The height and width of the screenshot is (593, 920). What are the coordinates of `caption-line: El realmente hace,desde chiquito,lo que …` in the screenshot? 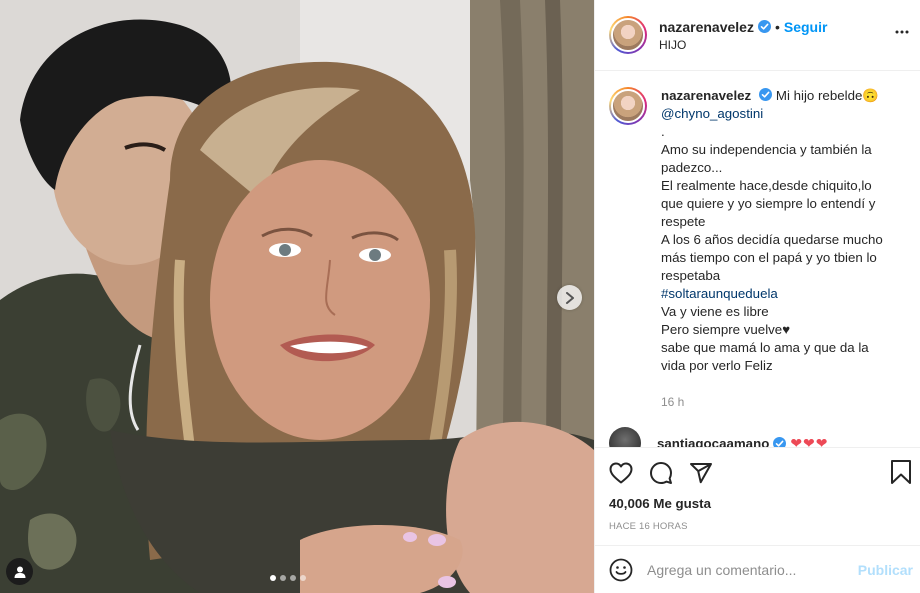 It's located at (768, 203).